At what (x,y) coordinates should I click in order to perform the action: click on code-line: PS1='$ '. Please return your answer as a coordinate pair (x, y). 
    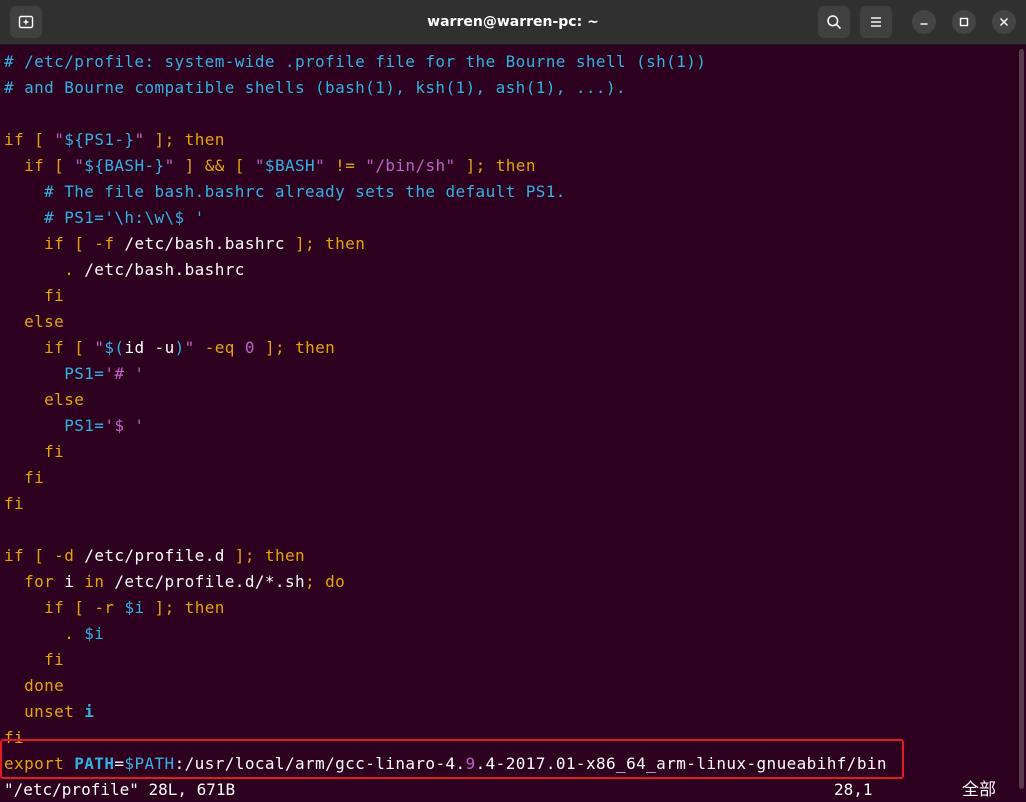
    Looking at the image, I should click on (445, 426).